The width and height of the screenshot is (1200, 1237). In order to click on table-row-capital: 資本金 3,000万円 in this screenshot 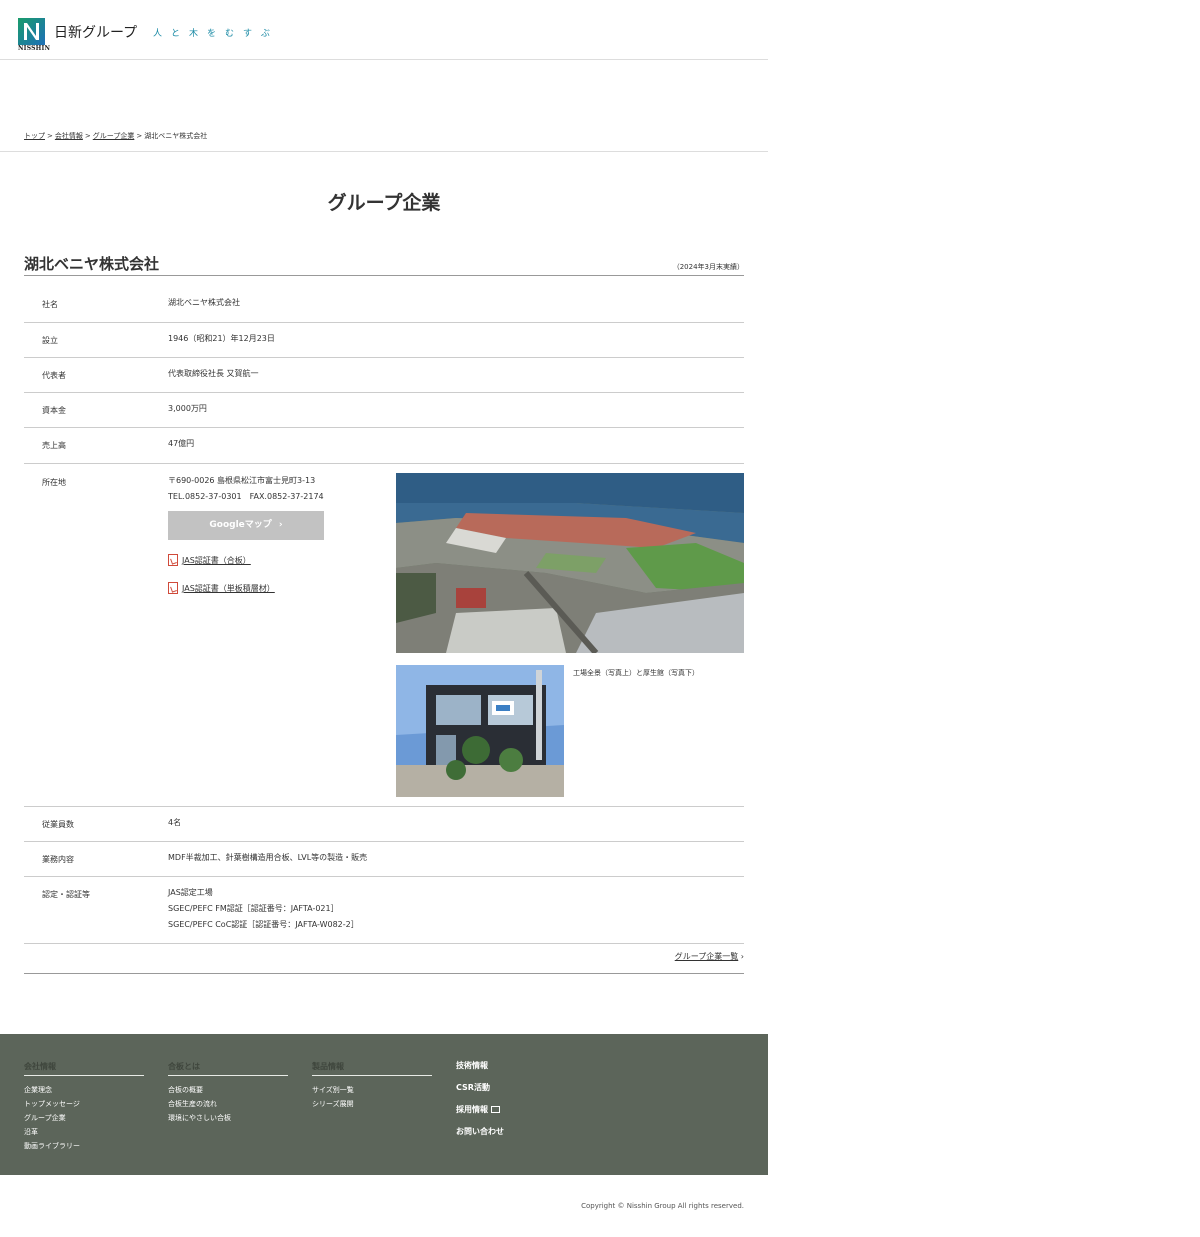, I will do `click(384, 410)`.